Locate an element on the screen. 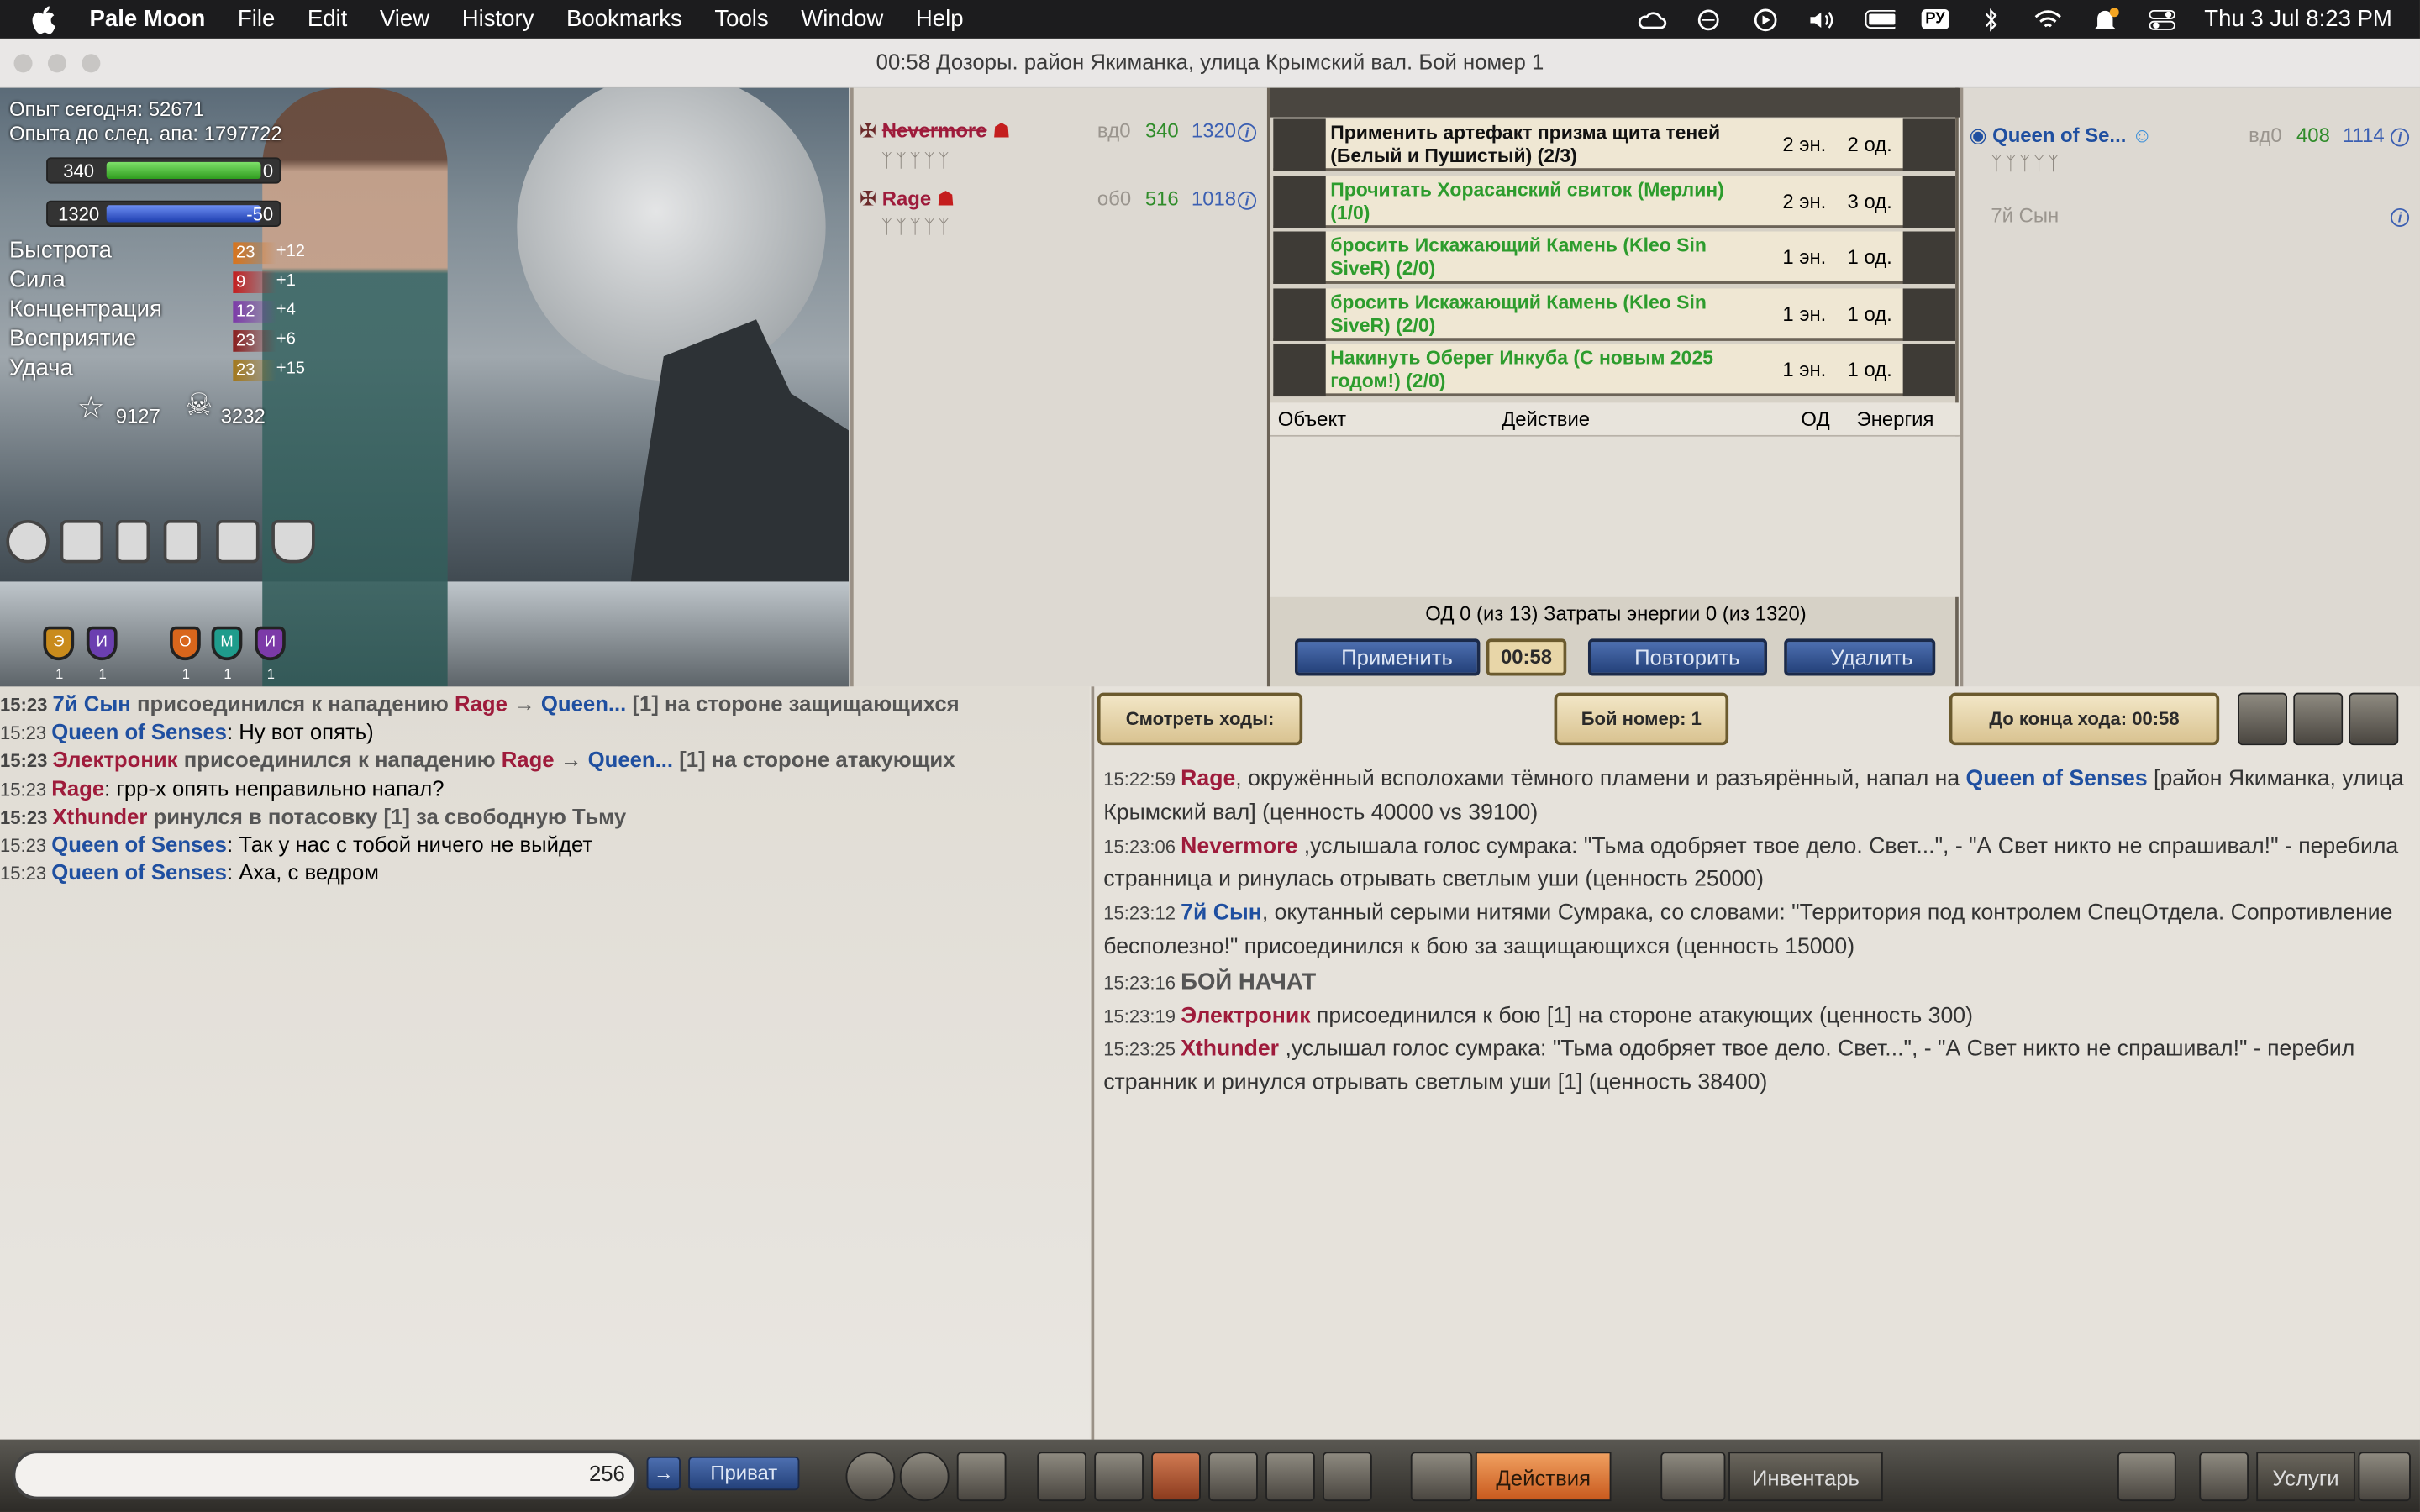 The image size is (2420, 1512). tutorial-icon is located at coordinates (28, 541).